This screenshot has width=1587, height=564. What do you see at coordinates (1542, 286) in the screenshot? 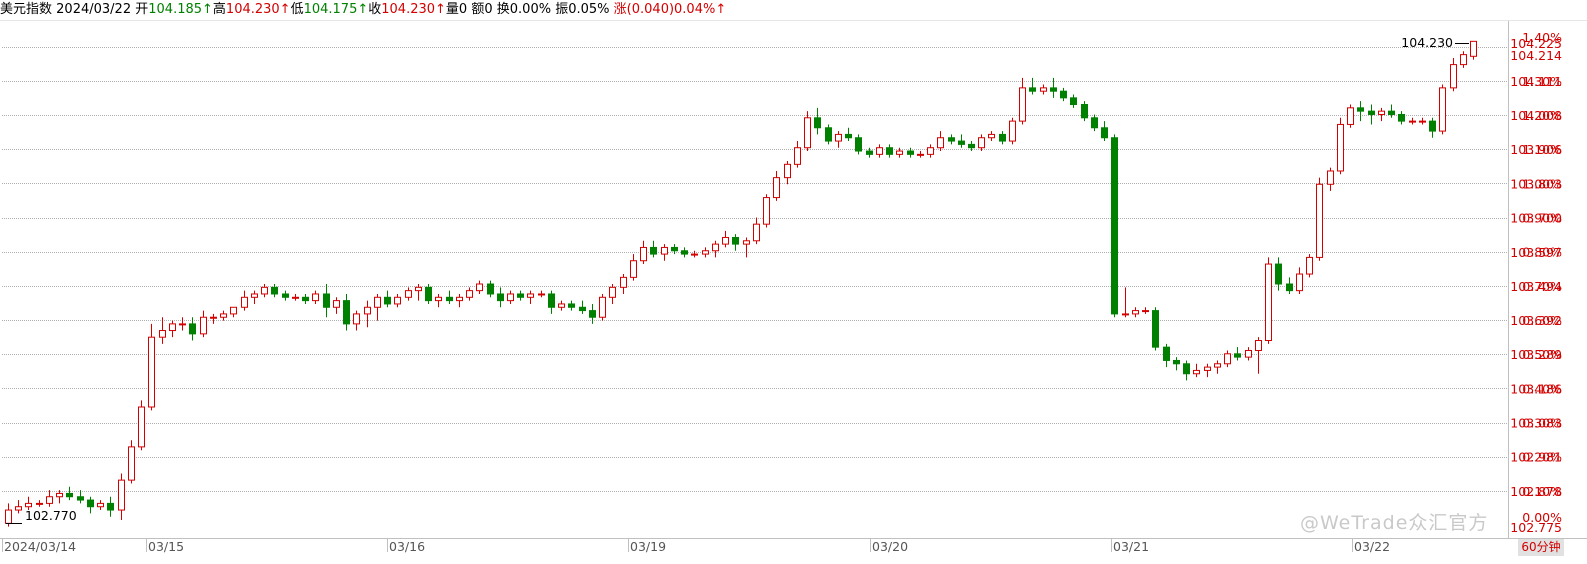
I see `y-pct-label: 0.70%` at bounding box center [1542, 286].